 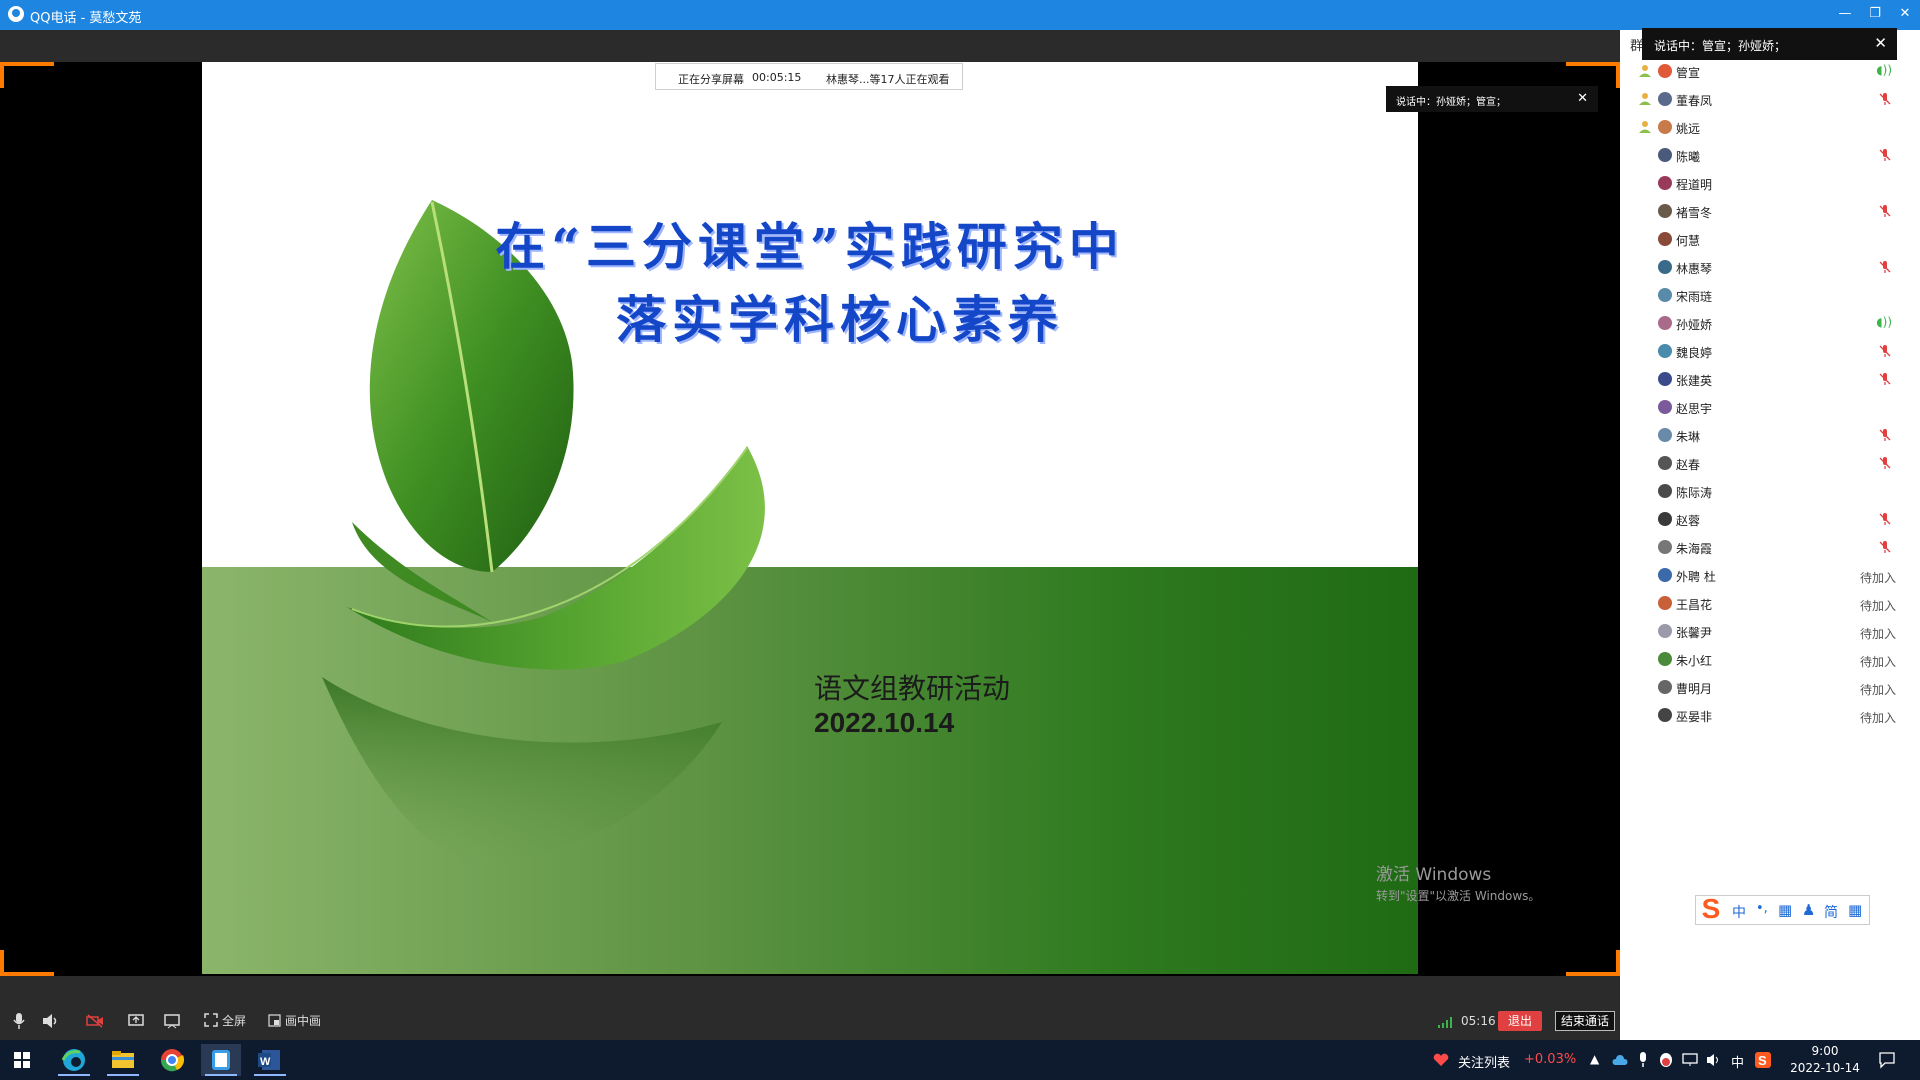 What do you see at coordinates (1905, 14) in the screenshot?
I see `close-button: ✕` at bounding box center [1905, 14].